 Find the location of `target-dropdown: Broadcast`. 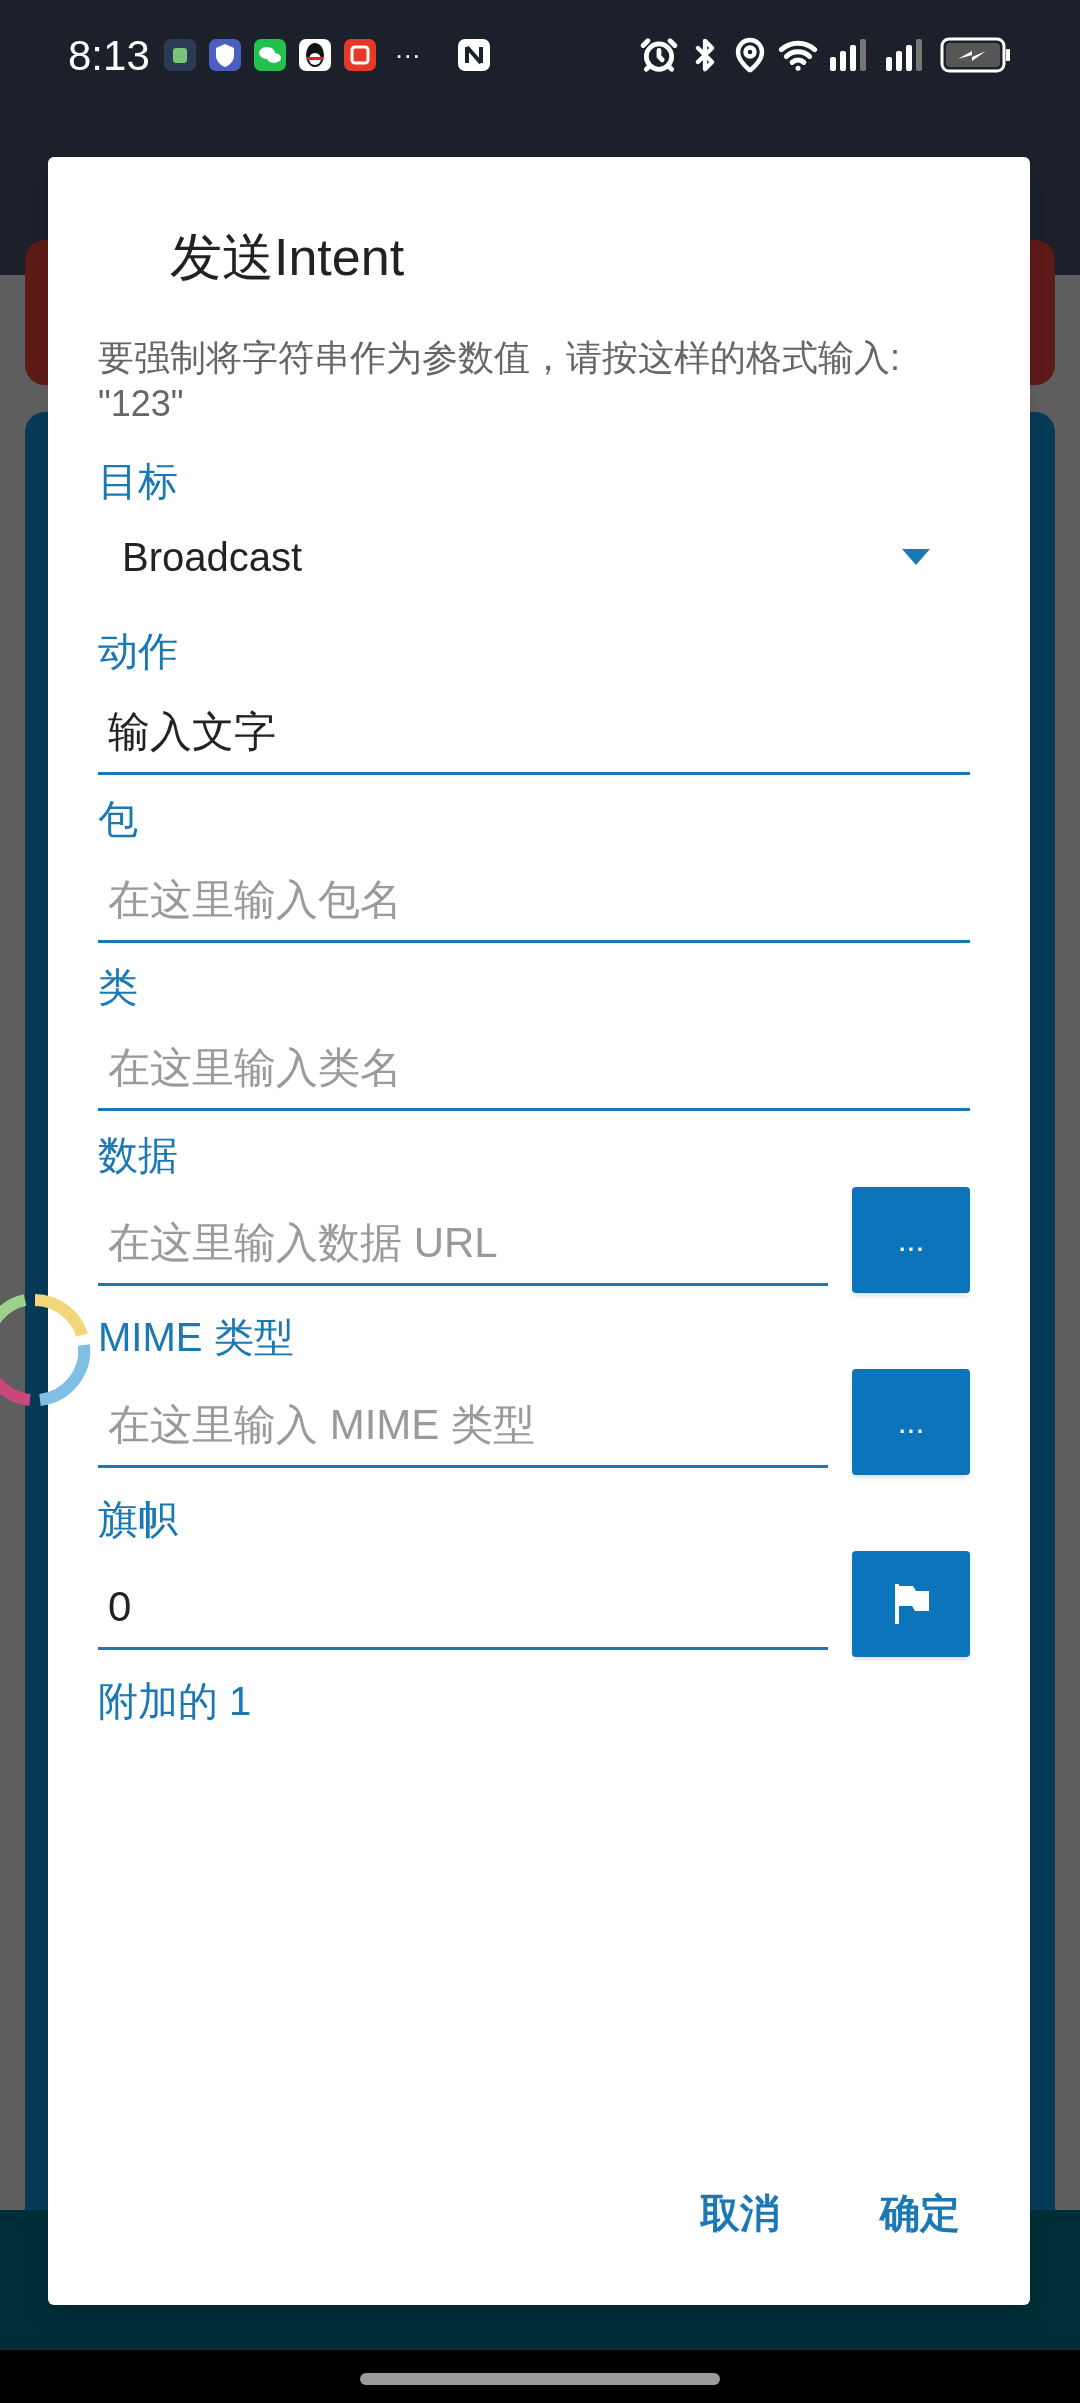

target-dropdown: Broadcast is located at coordinates (534, 557).